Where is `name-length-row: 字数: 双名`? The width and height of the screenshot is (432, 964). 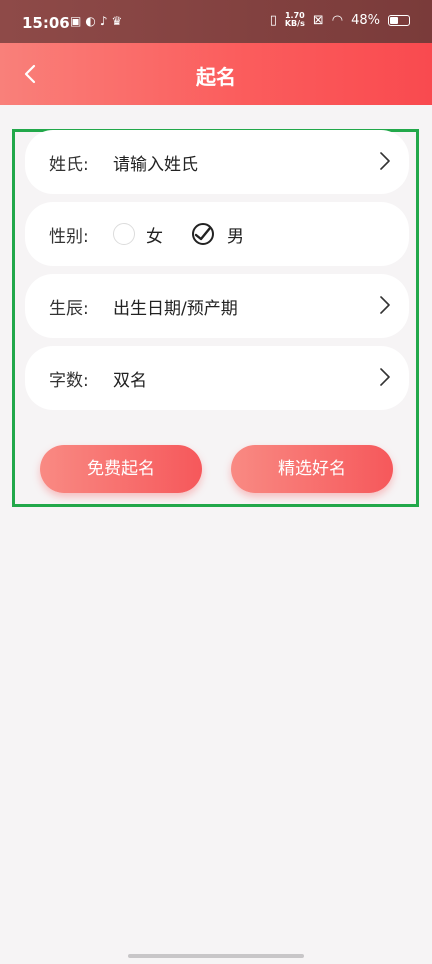
name-length-row: 字数: 双名 is located at coordinates (217, 378).